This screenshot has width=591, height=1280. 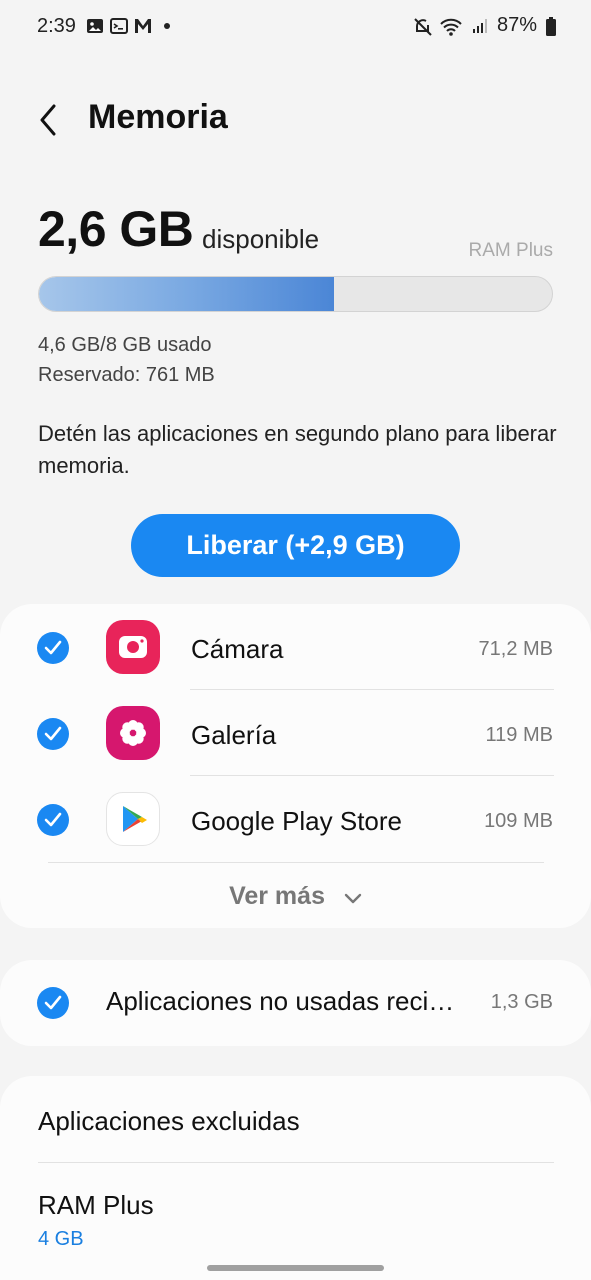 What do you see at coordinates (261, 239) in the screenshot?
I see `available-memory-label: disponible` at bounding box center [261, 239].